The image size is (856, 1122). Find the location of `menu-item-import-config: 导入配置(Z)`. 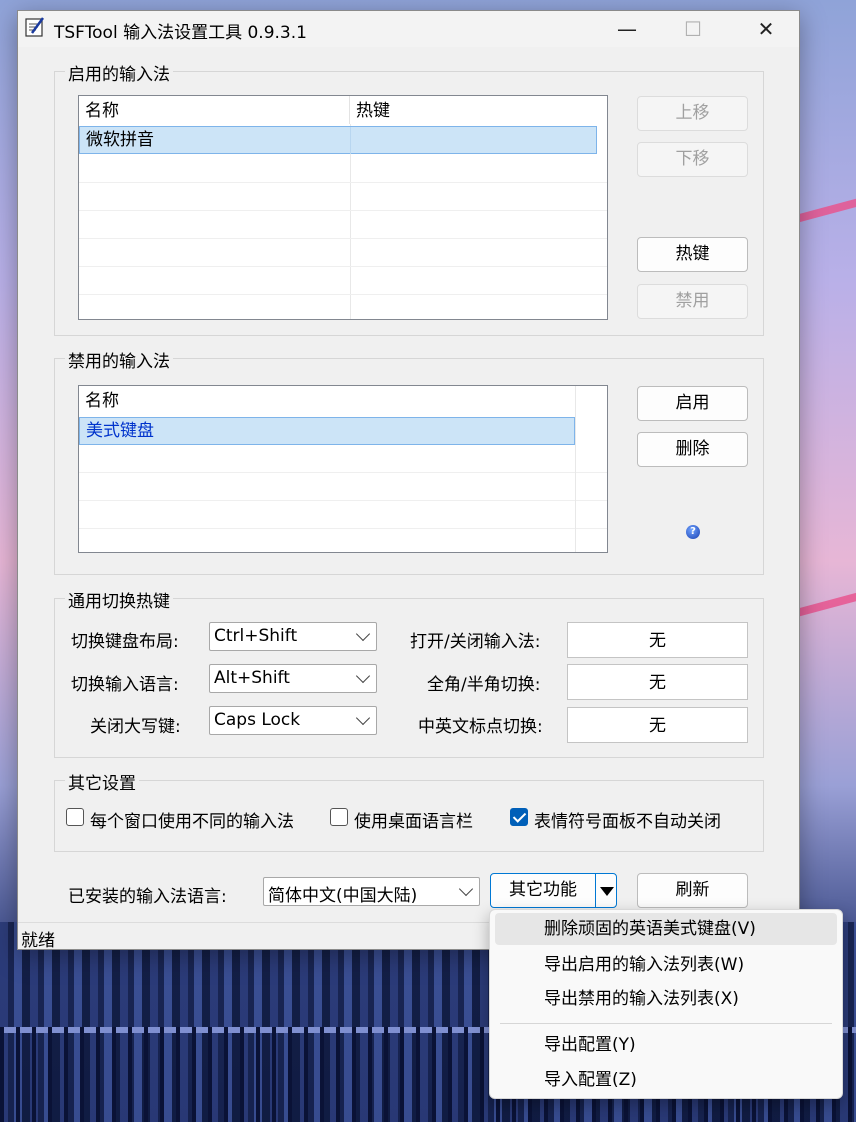

menu-item-import-config: 导入配置(Z) is located at coordinates (666, 1080).